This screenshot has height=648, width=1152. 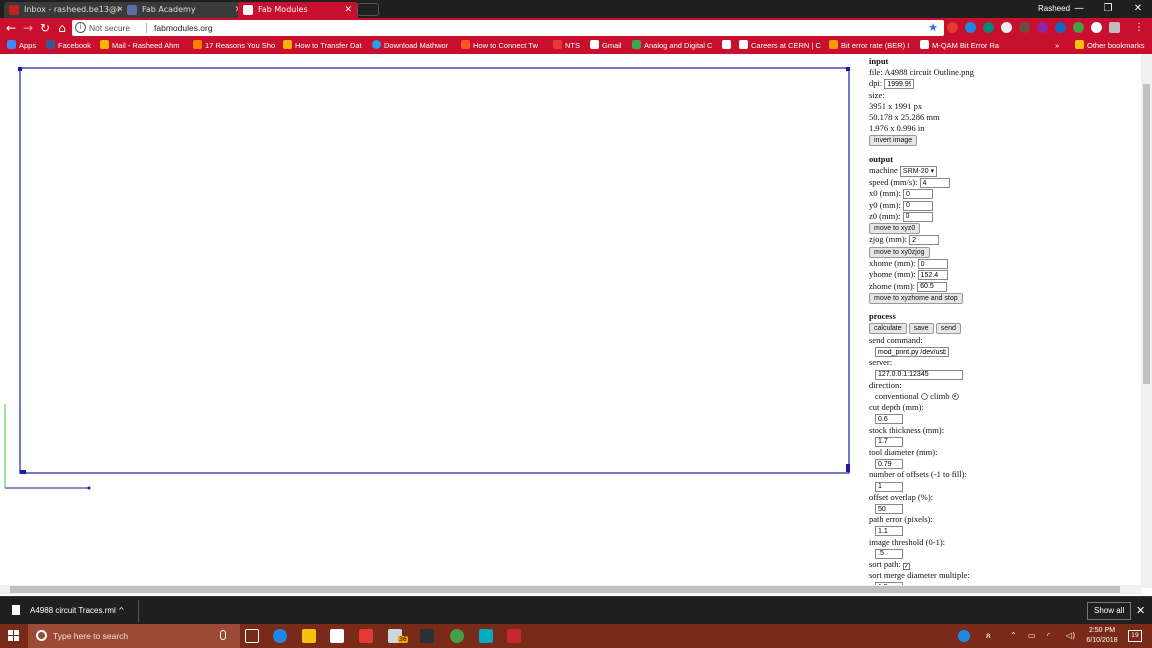 What do you see at coordinates (499, 46) in the screenshot?
I see `bookmark-connect: How to Connect Tw` at bounding box center [499, 46].